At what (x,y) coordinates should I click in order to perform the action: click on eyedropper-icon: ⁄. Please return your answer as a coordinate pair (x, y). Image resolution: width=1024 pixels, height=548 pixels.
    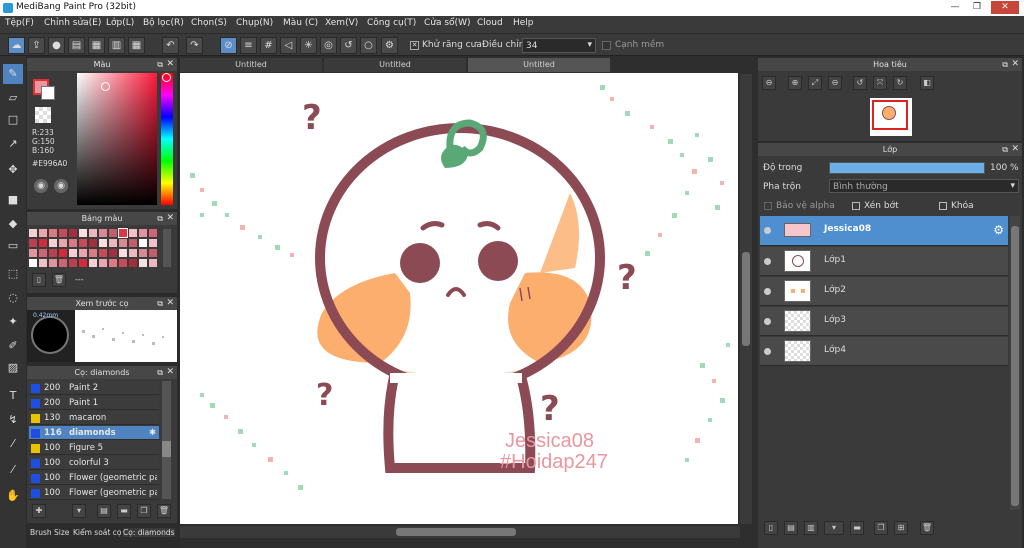
    Looking at the image, I should click on (13, 444).